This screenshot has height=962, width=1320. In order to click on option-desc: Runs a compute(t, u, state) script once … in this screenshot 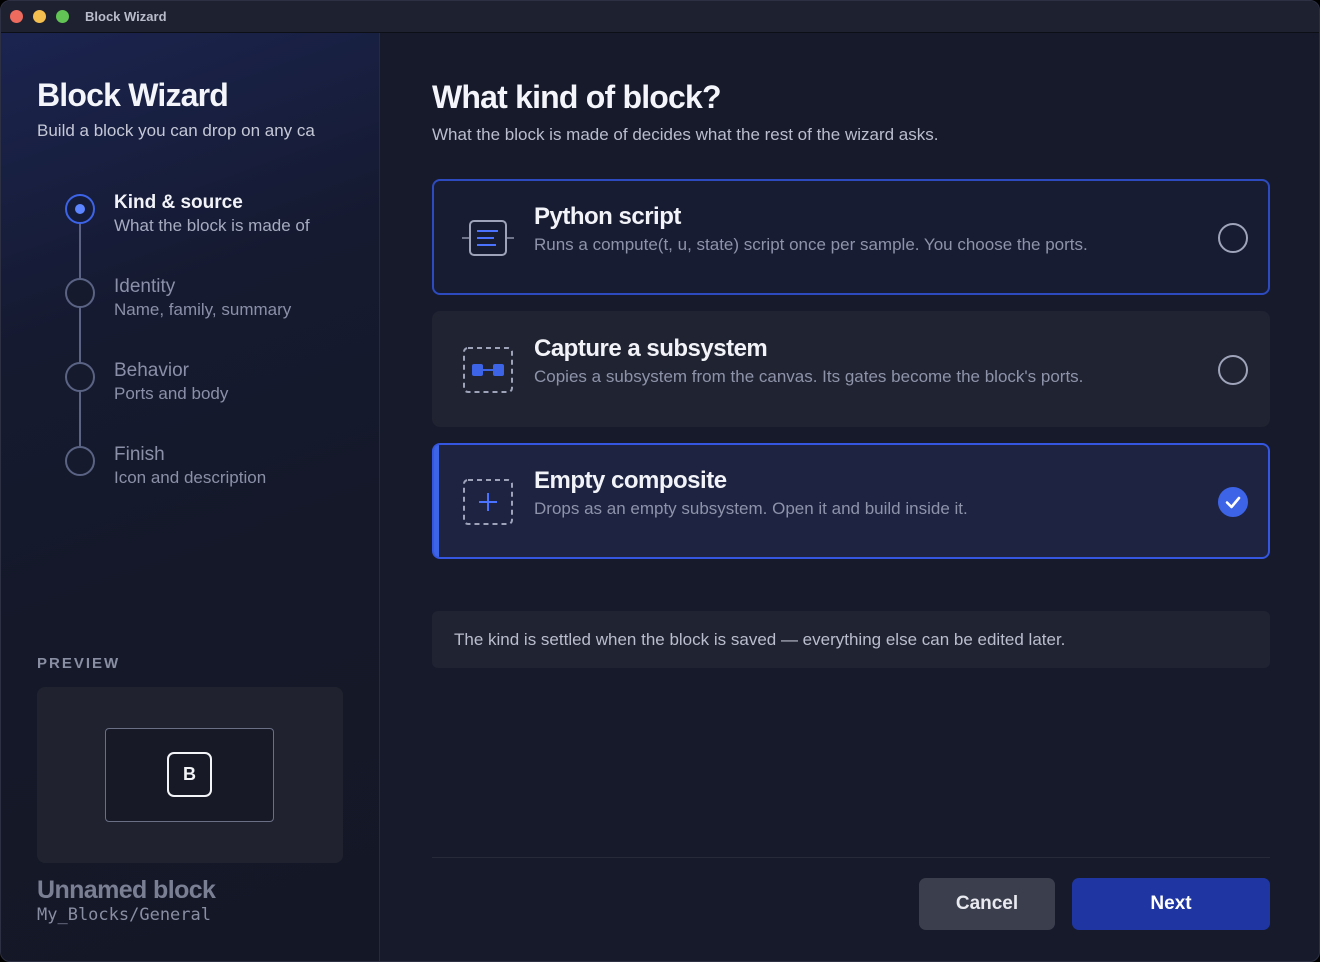, I will do `click(811, 244)`.